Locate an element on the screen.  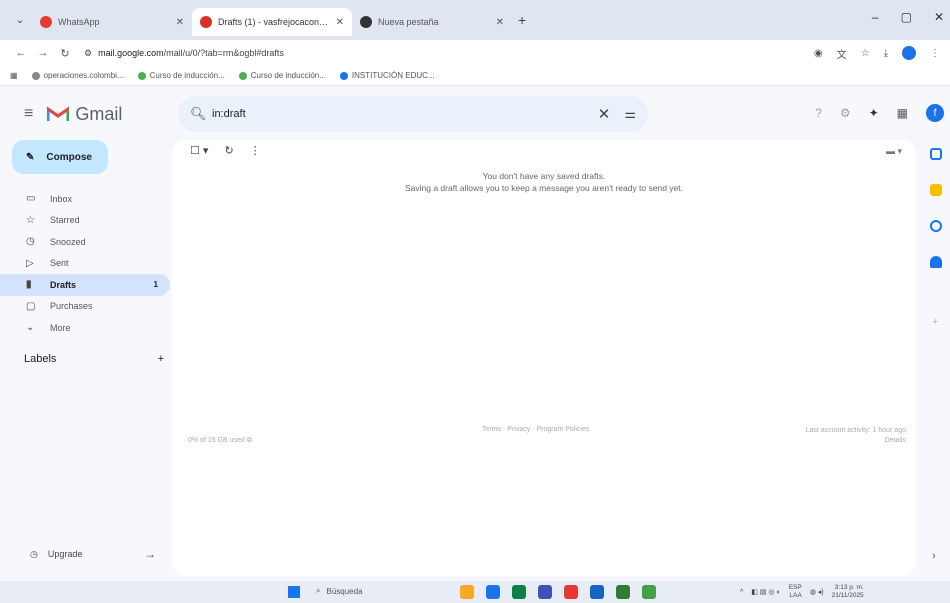
support-icon: ? is located at coordinates (818, 113).